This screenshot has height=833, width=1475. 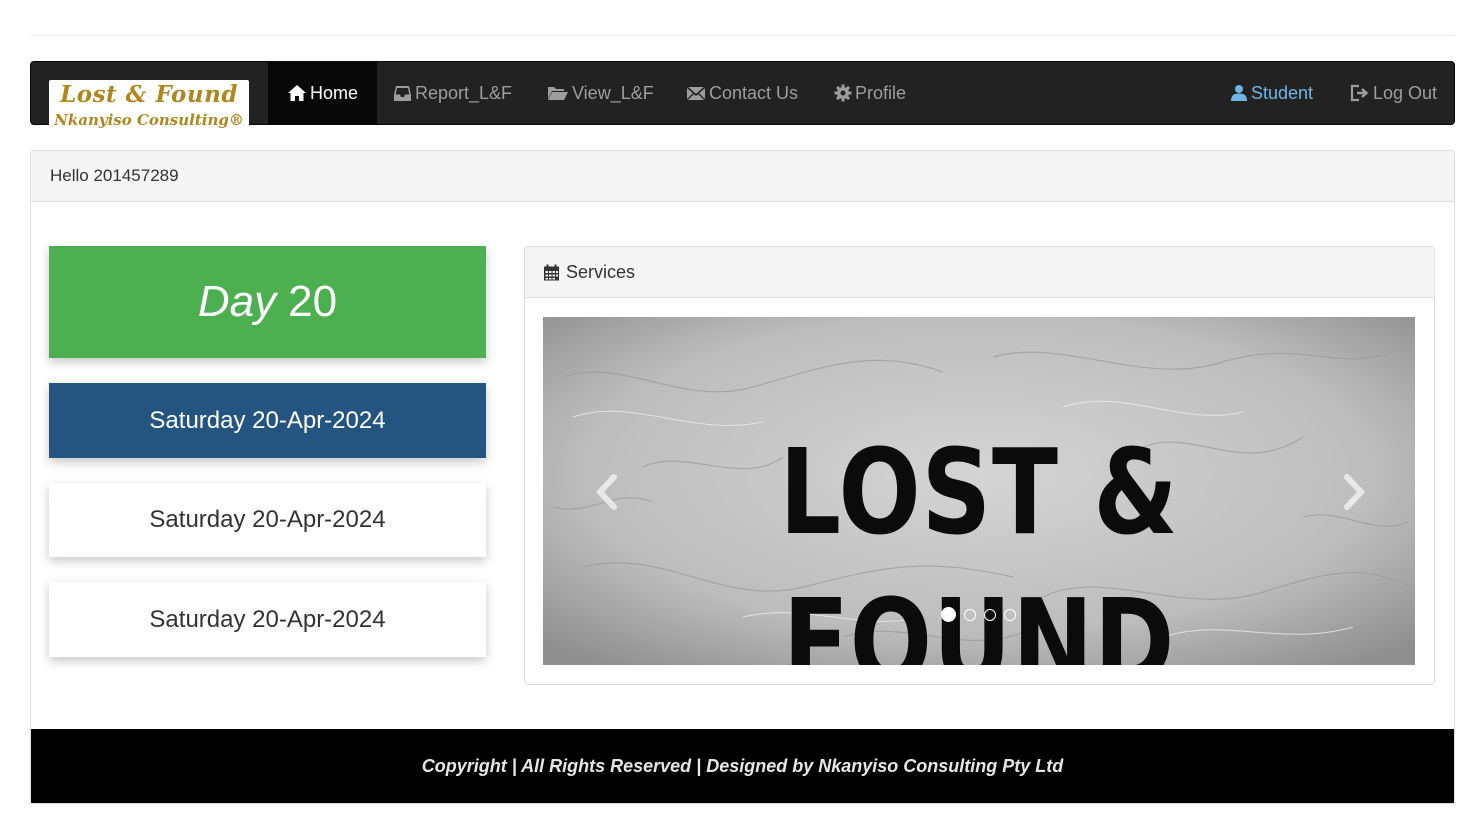 I want to click on logo-title: Lost & Found, so click(x=149, y=94).